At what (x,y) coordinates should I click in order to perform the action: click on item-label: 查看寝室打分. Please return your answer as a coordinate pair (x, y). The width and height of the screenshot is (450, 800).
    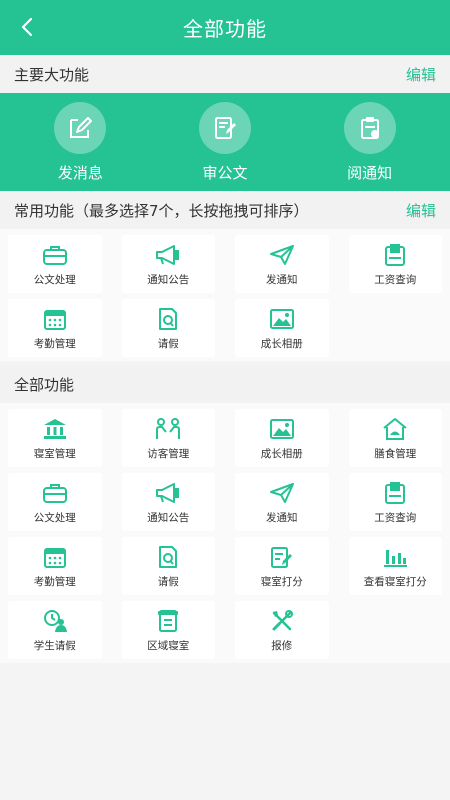
    Looking at the image, I should click on (395, 581).